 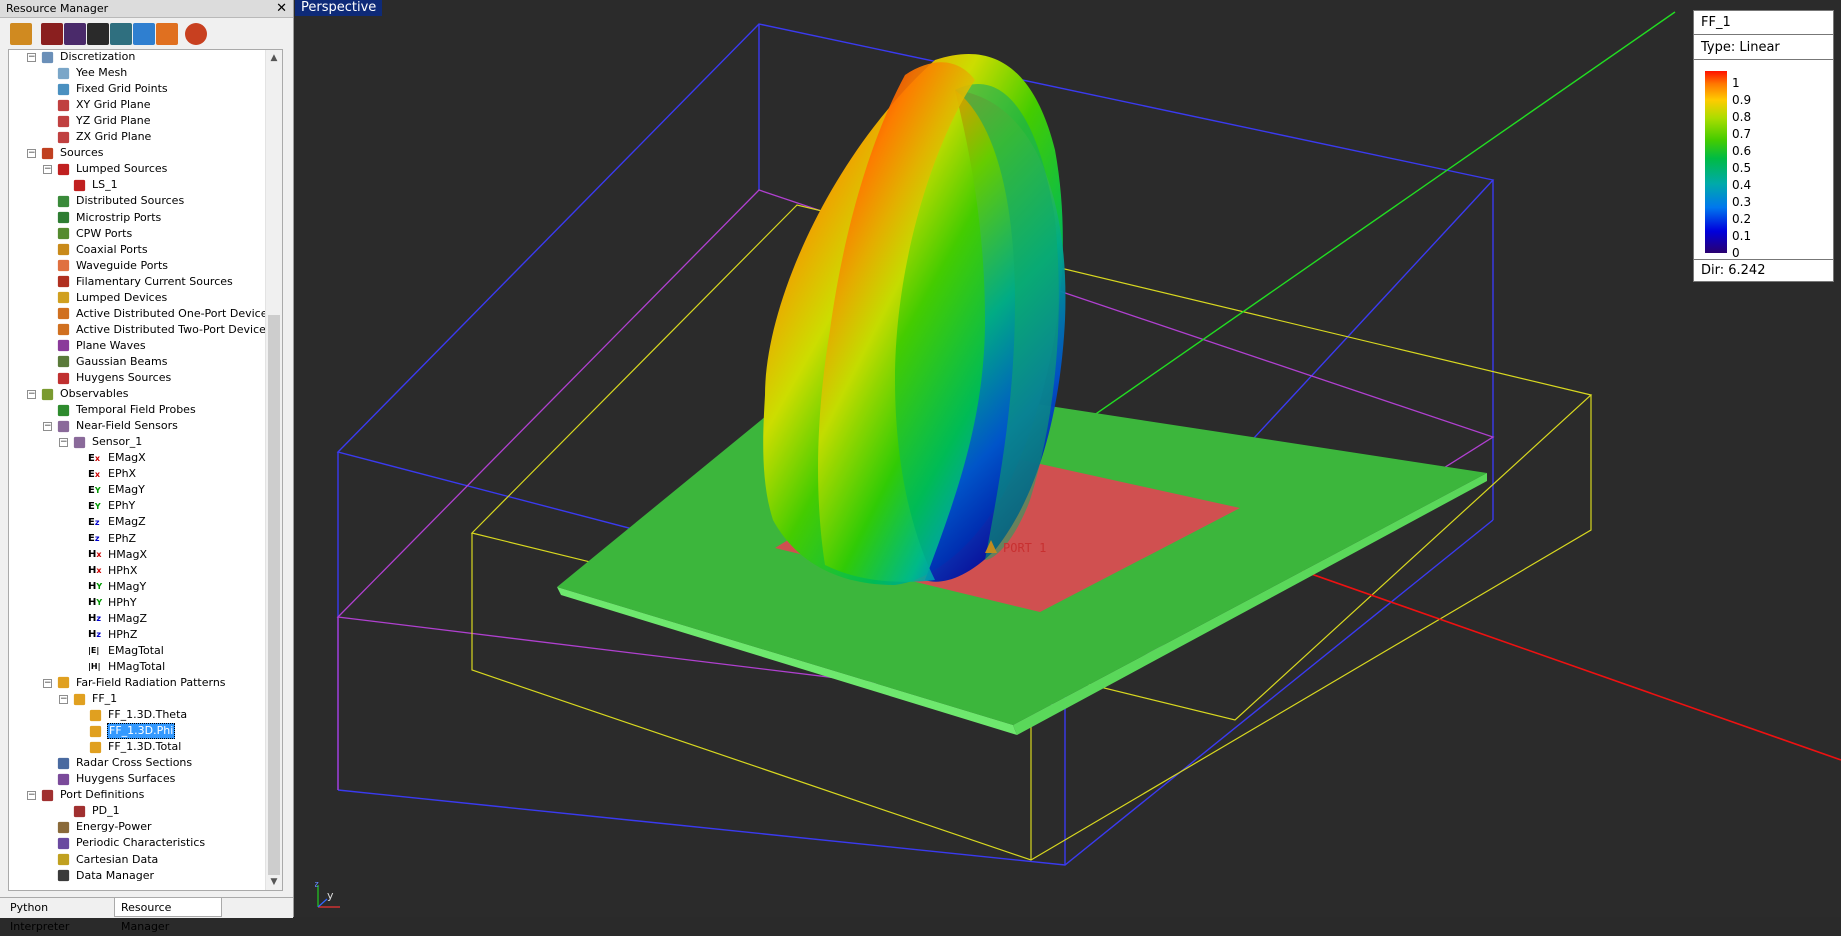 I want to click on tree-item: Energy-Power, so click(x=104, y=827).